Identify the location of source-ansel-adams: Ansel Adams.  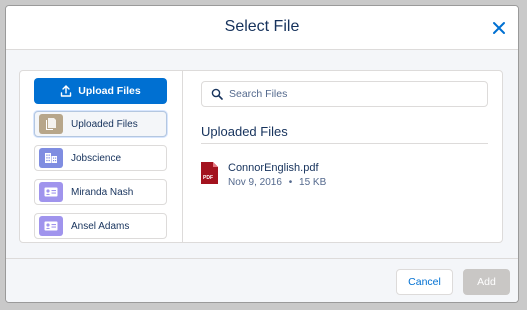
(100, 226).